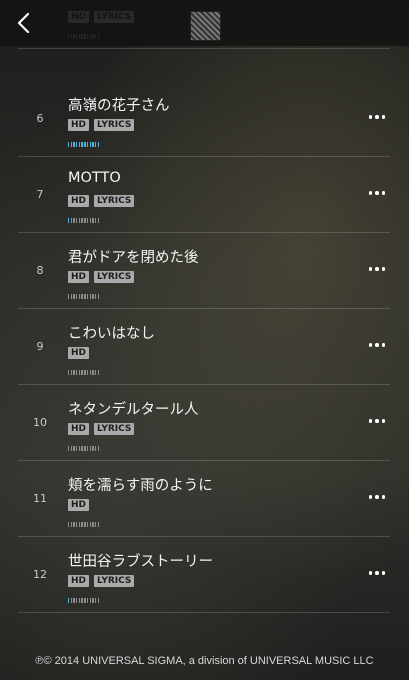 The image size is (409, 680). I want to click on track-row: 8 君がドアを閉めた後 HD LYRICS, so click(204, 270).